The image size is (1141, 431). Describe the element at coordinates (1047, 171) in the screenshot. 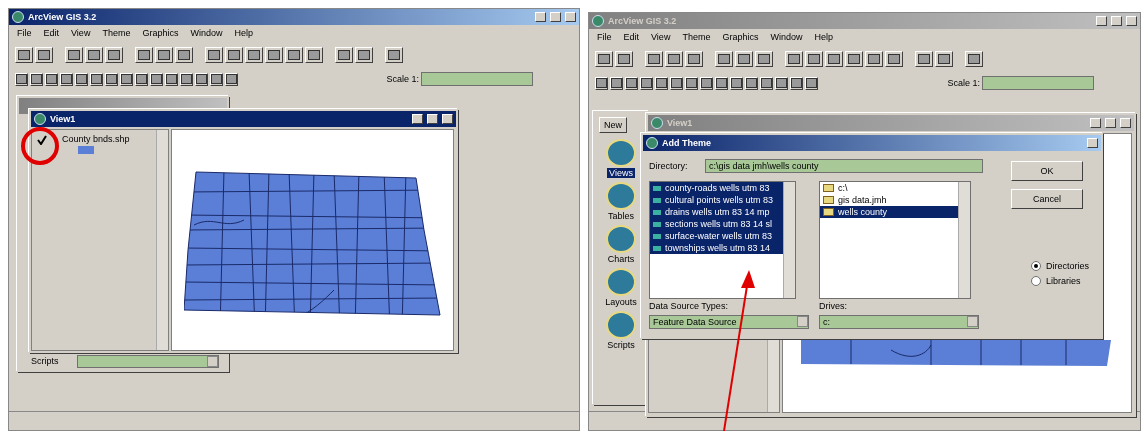

I see `dialog-button: OK` at that location.